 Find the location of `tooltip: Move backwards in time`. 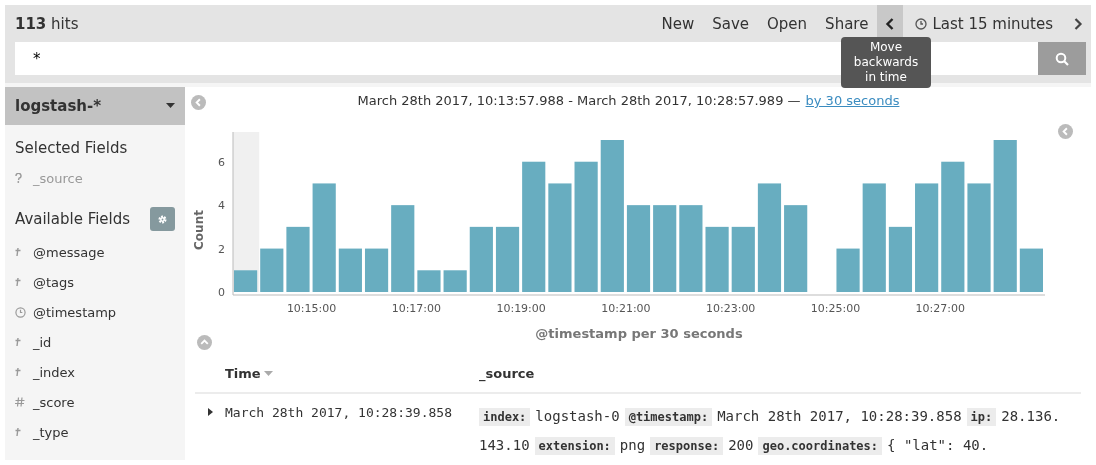

tooltip: Move backwards in time is located at coordinates (886, 62).